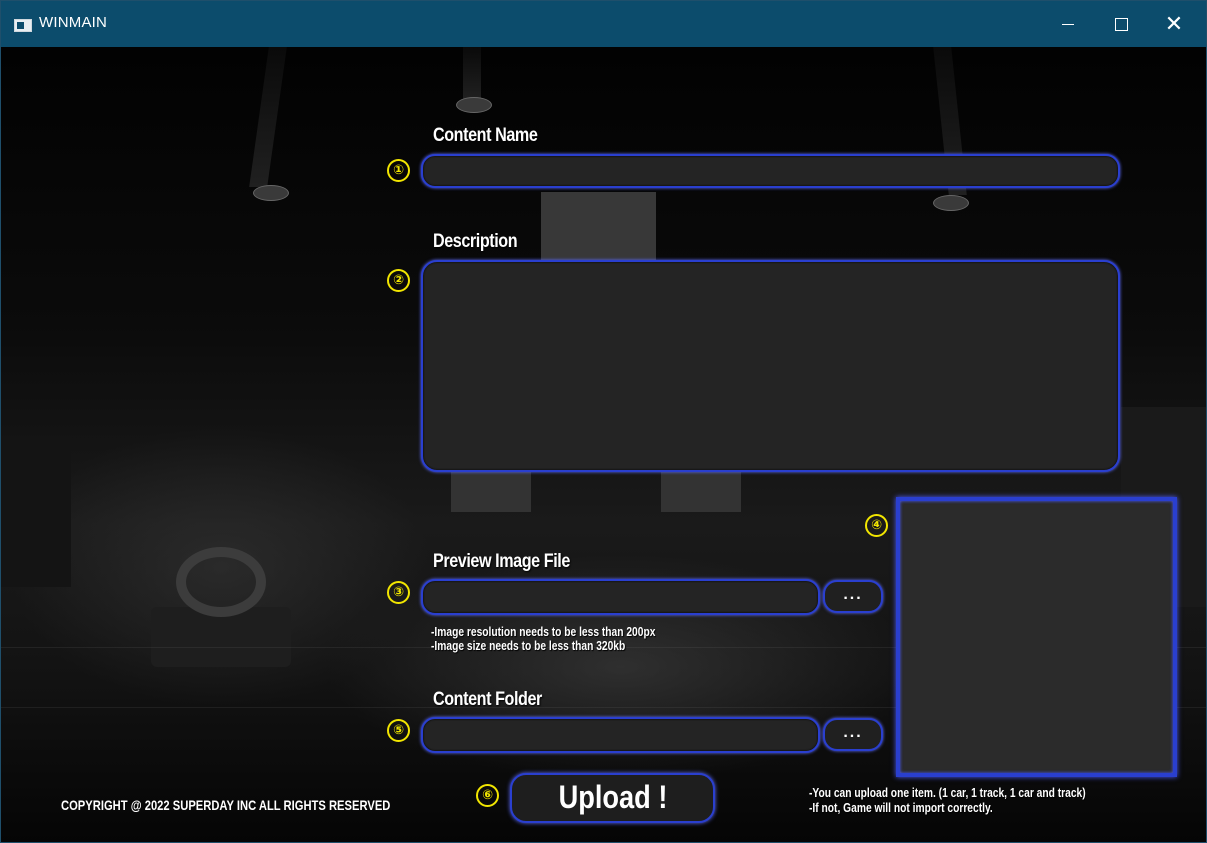 The image size is (1207, 843). Describe the element at coordinates (620, 597) in the screenshot. I see `preview-image-input` at that location.